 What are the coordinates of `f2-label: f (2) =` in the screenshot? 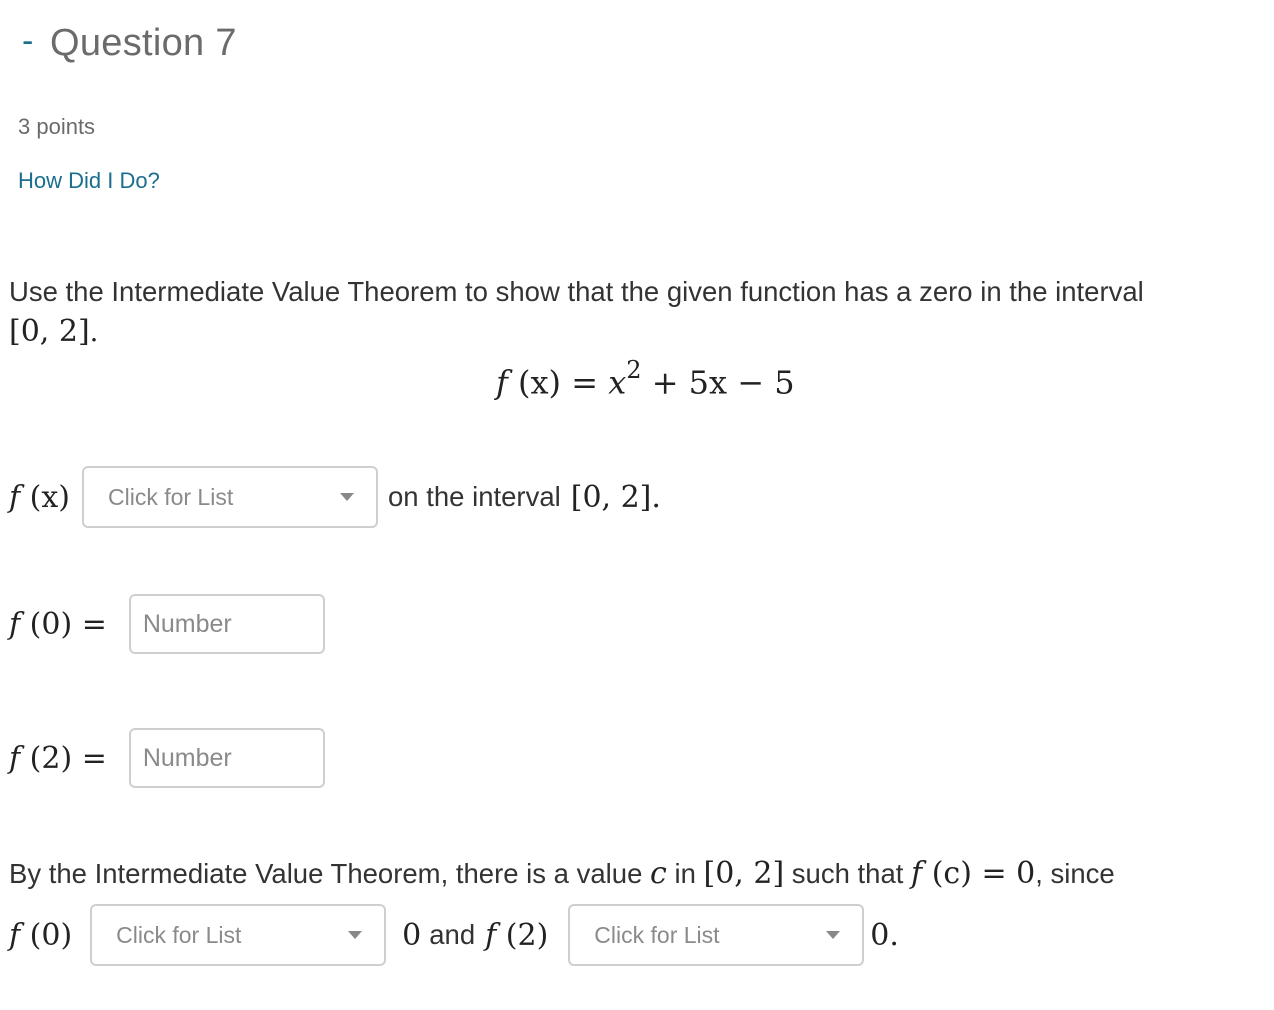 It's located at (58, 758).